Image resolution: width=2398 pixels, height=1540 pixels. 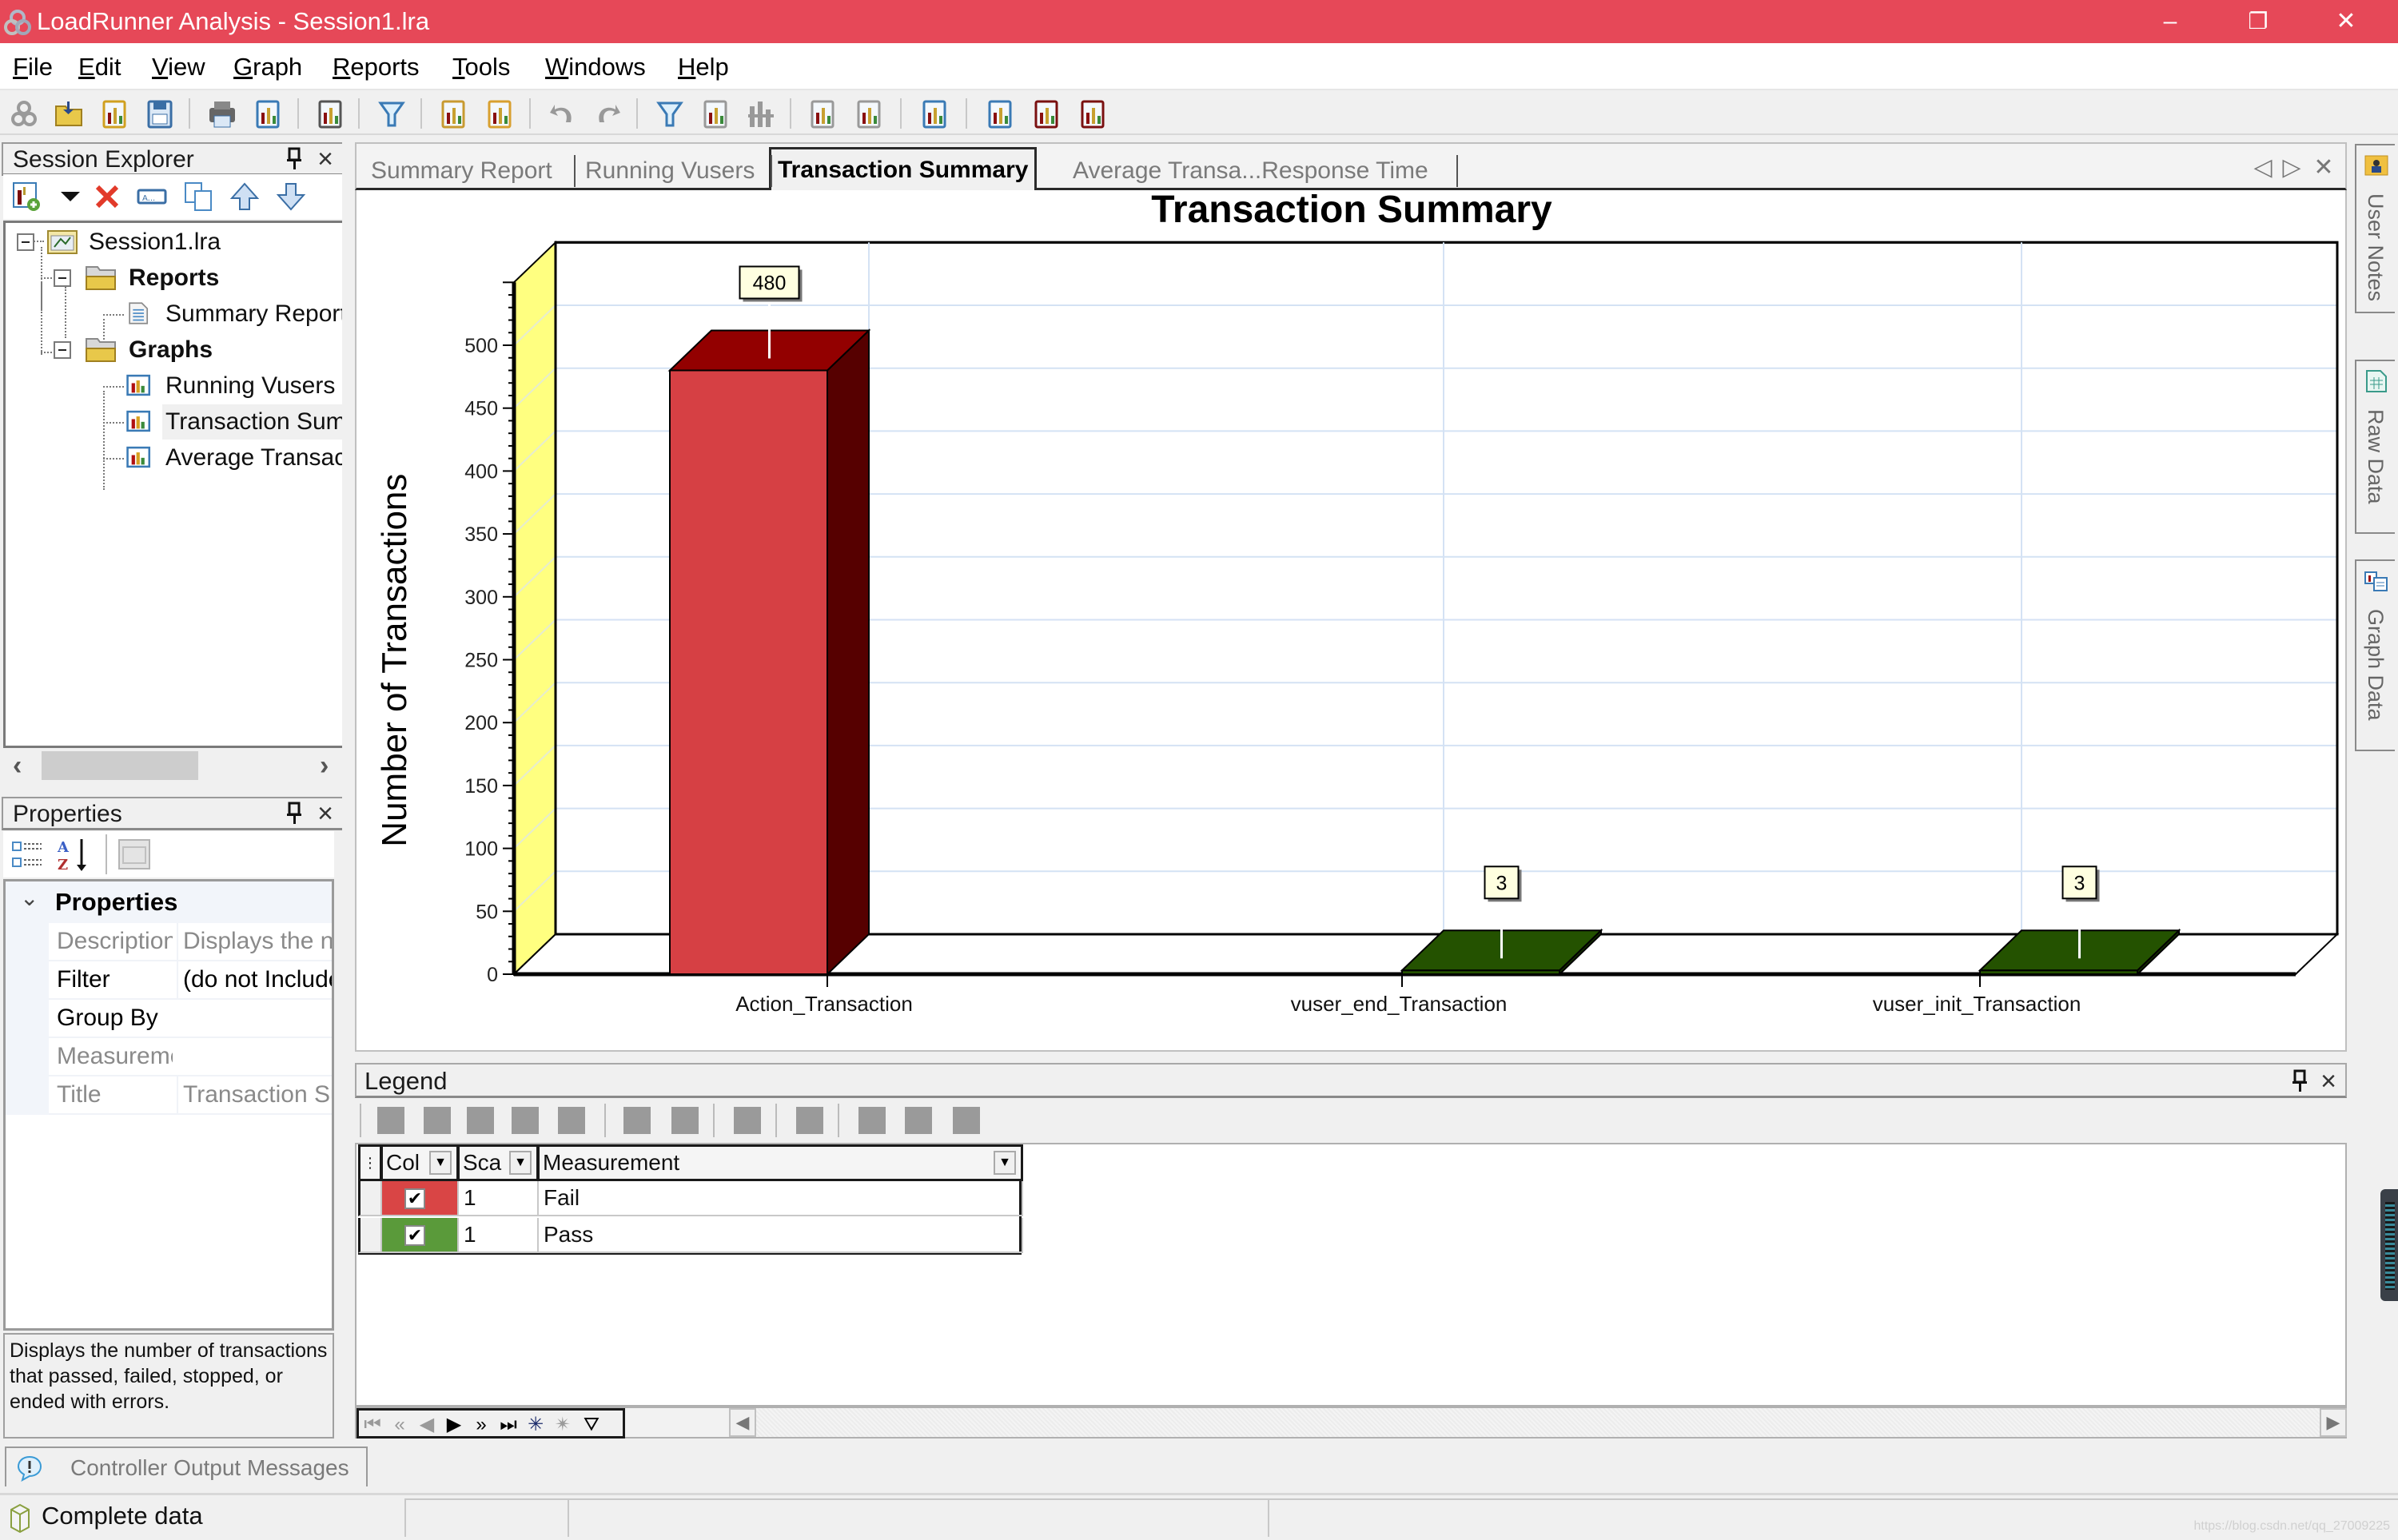 I want to click on tab-prev-icon: ◁, so click(x=2263, y=167).